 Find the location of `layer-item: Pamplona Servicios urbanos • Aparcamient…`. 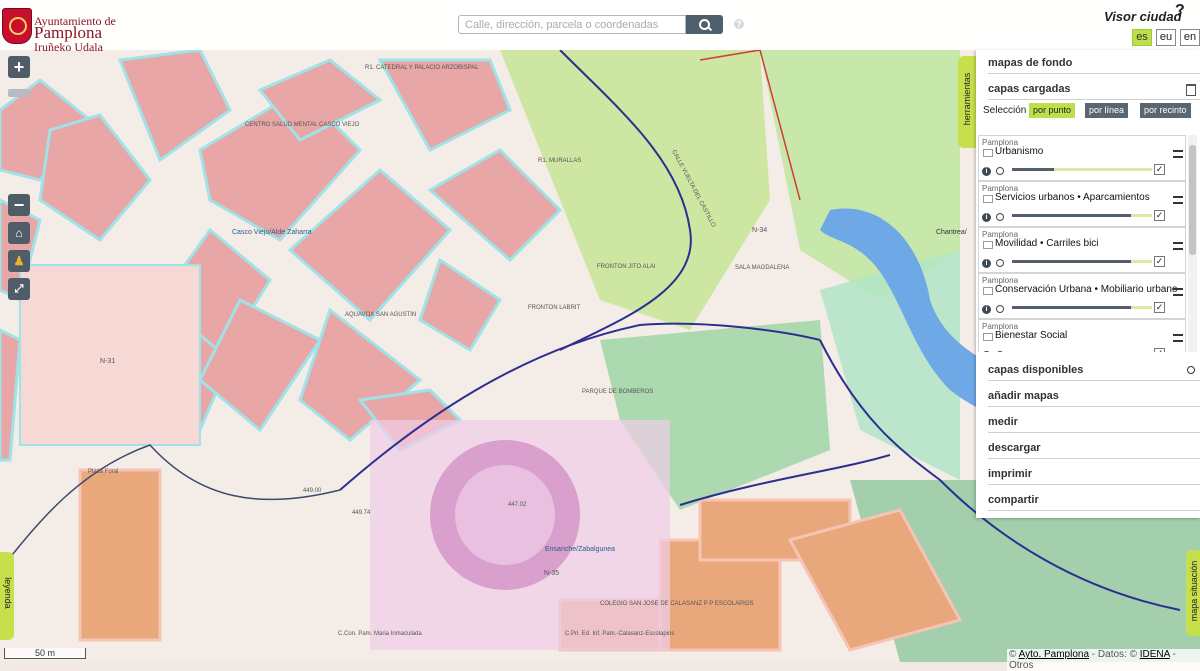

layer-item: Pamplona Servicios urbanos • Aparcamient… is located at coordinates (1082, 204).